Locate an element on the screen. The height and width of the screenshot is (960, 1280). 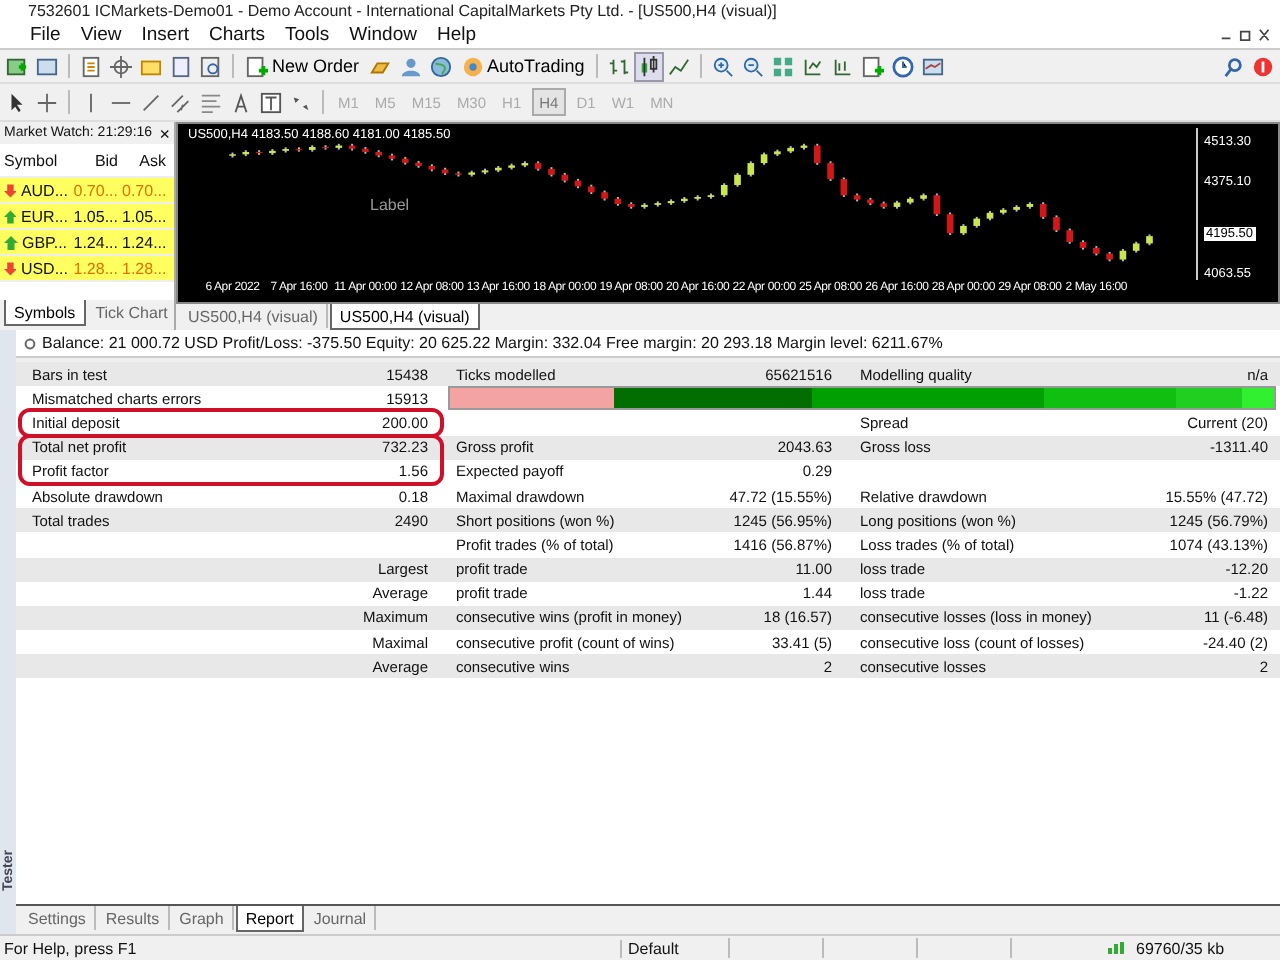
tester-tab: Settings is located at coordinates (58, 918).